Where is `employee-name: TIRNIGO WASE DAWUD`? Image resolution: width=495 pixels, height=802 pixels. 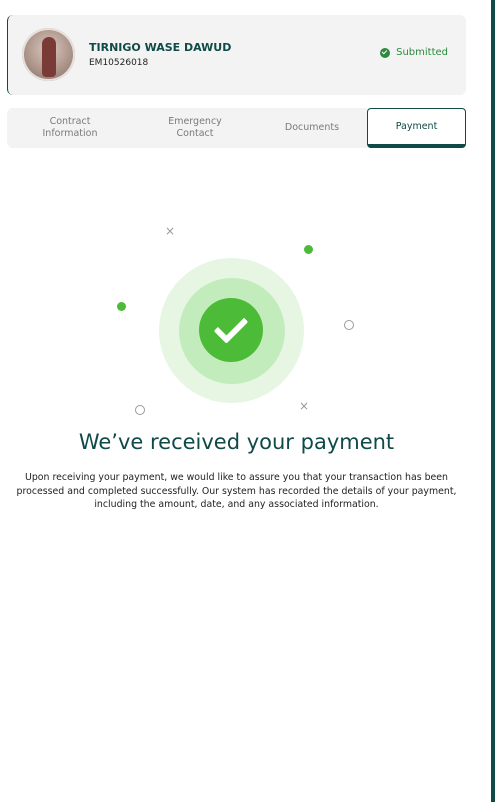 employee-name: TIRNIGO WASE DAWUD is located at coordinates (160, 47).